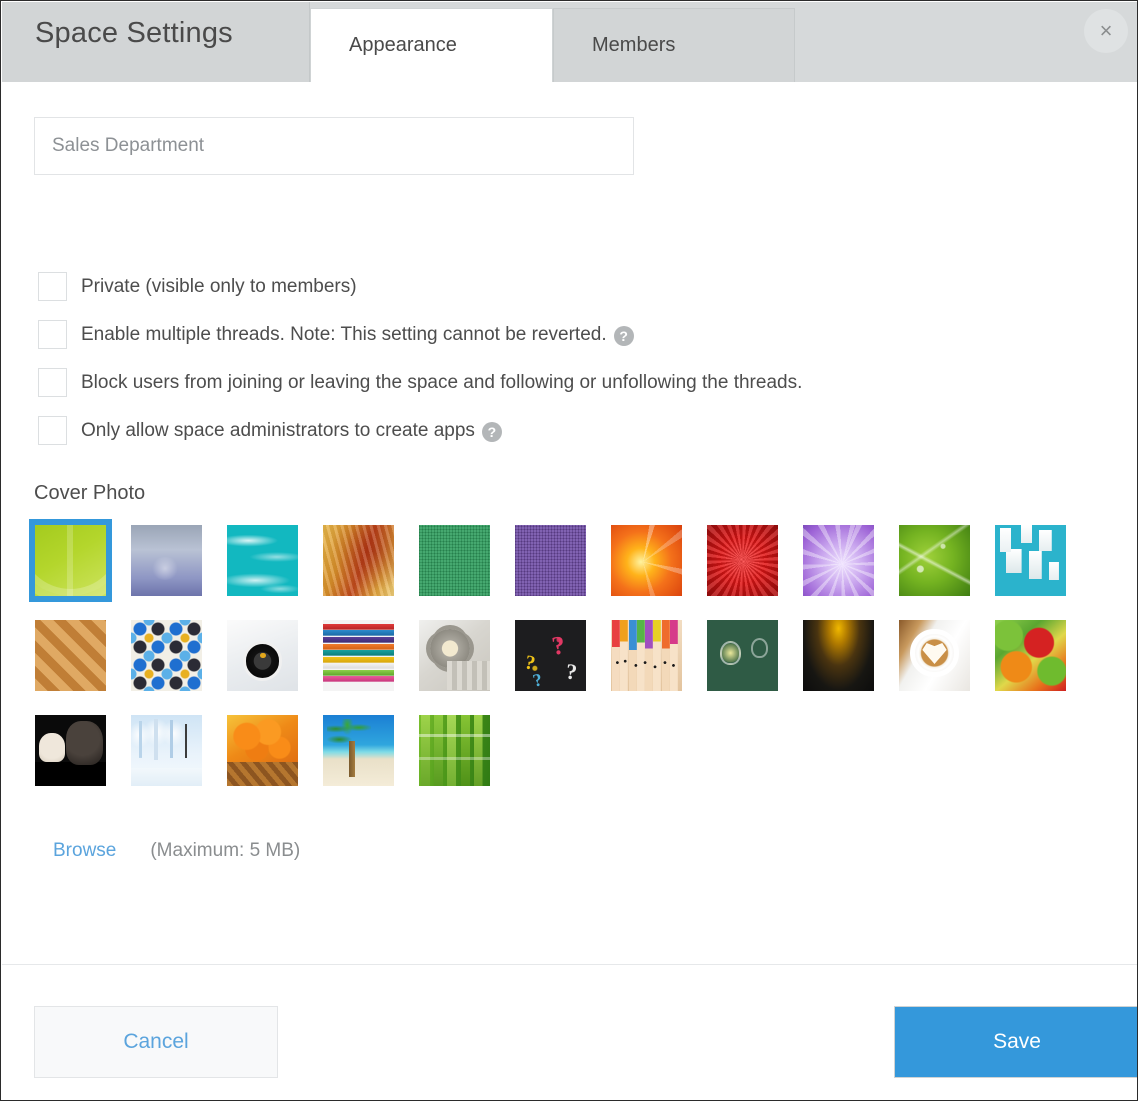 This screenshot has width=1138, height=1101. Describe the element at coordinates (52, 430) in the screenshot. I see `checkbox-admin-apps` at that location.